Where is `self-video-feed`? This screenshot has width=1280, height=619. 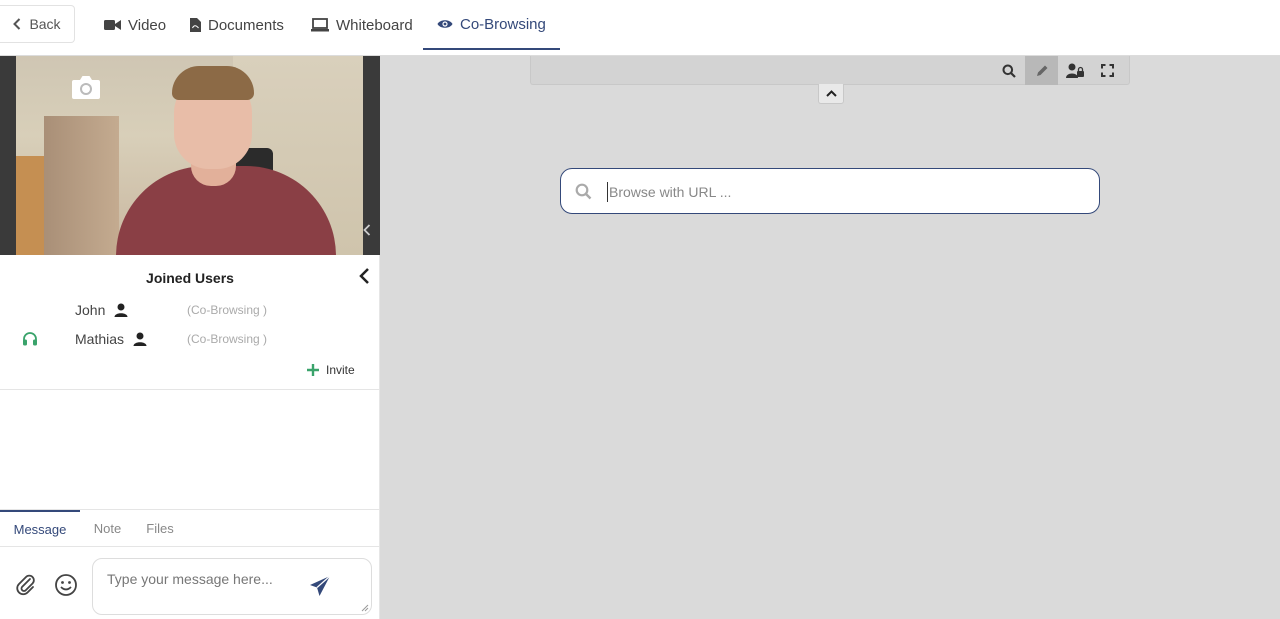 self-video-feed is located at coordinates (189, 155).